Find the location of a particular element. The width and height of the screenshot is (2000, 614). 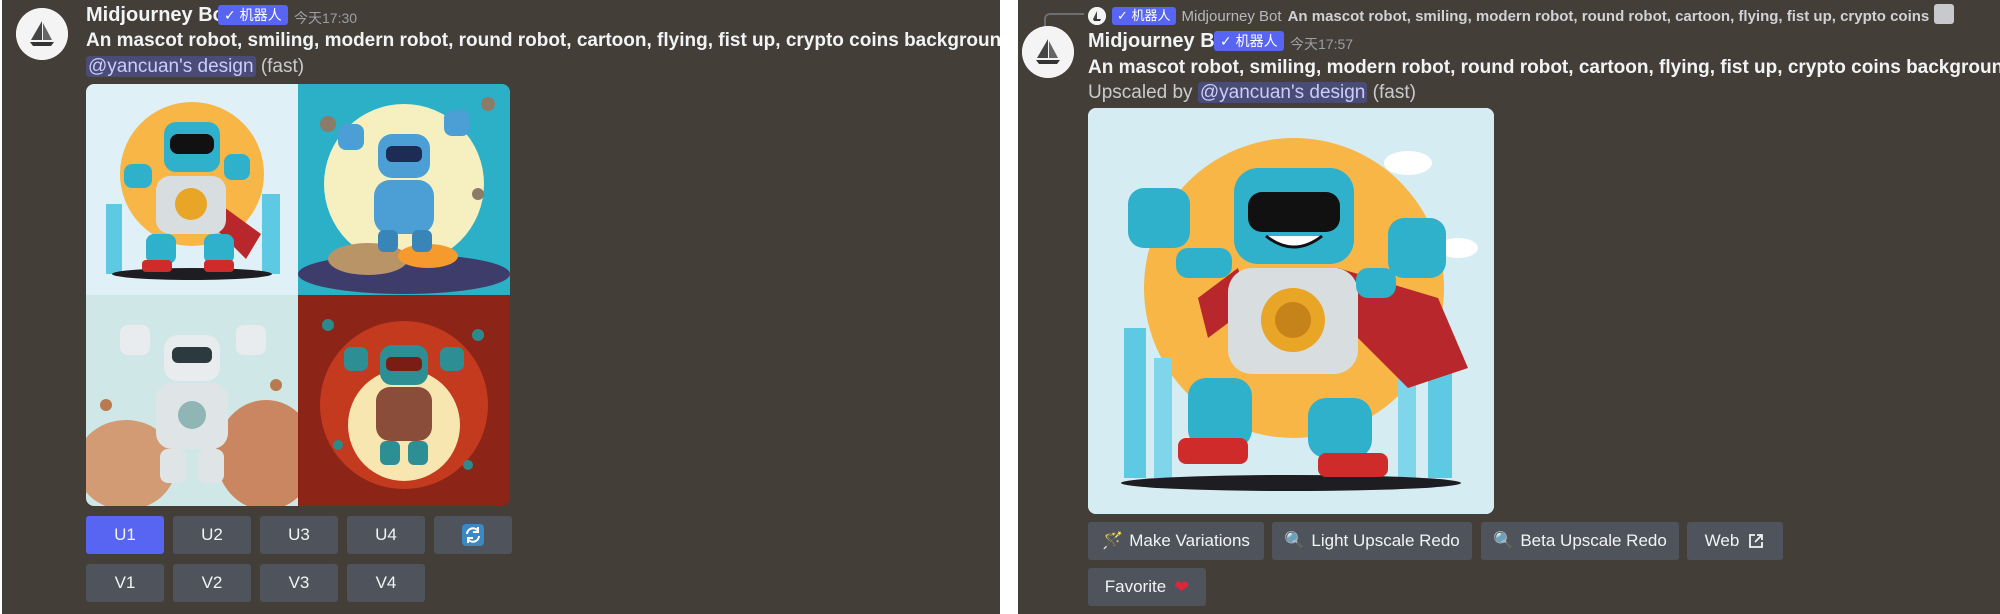

image-grid is located at coordinates (298, 295).